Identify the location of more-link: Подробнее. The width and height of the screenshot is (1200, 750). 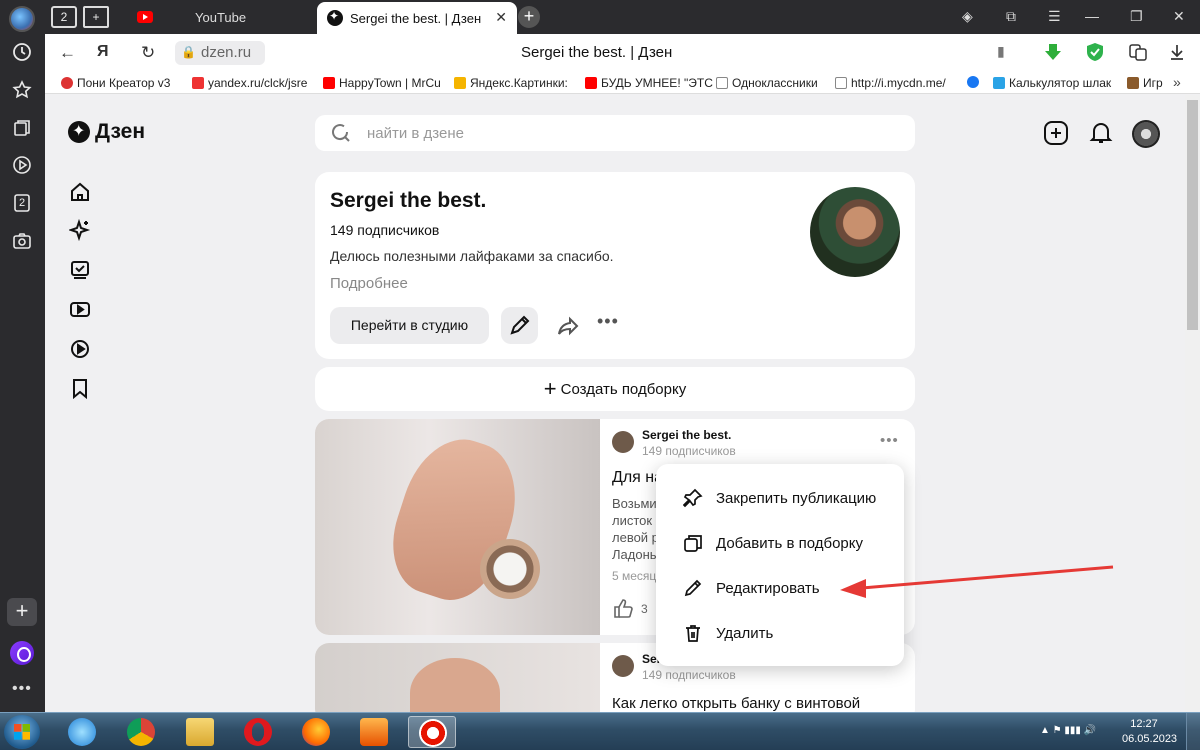
(369, 283).